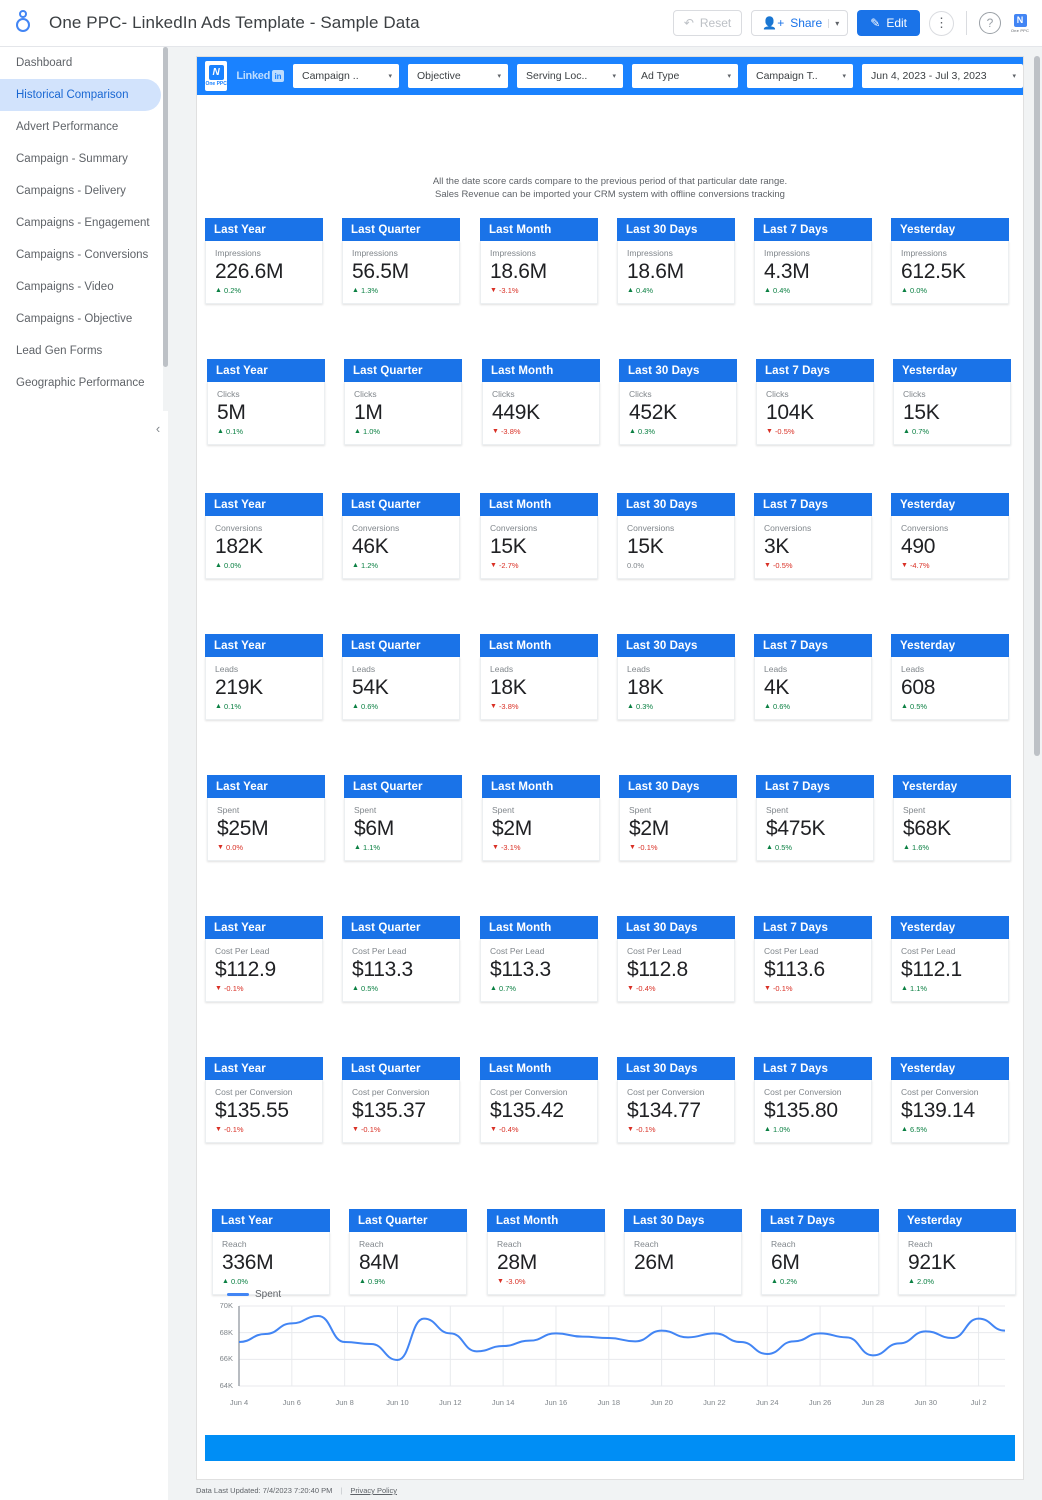  I want to click on scorecard: Last Month Cost Per Lead $113.3 ▲ 0.7%, so click(539, 959).